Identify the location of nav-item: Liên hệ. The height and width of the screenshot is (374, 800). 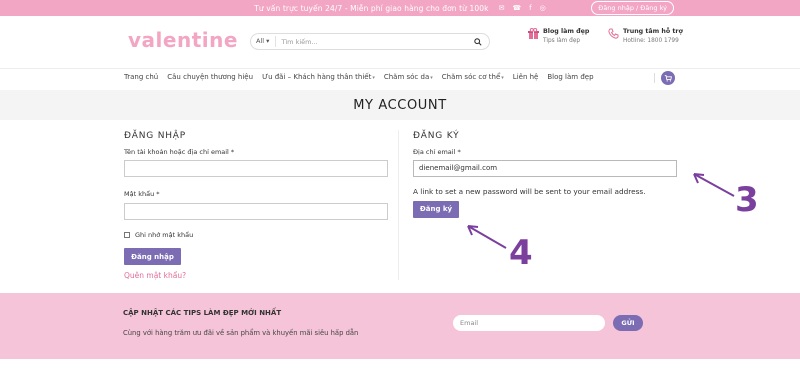
(526, 77).